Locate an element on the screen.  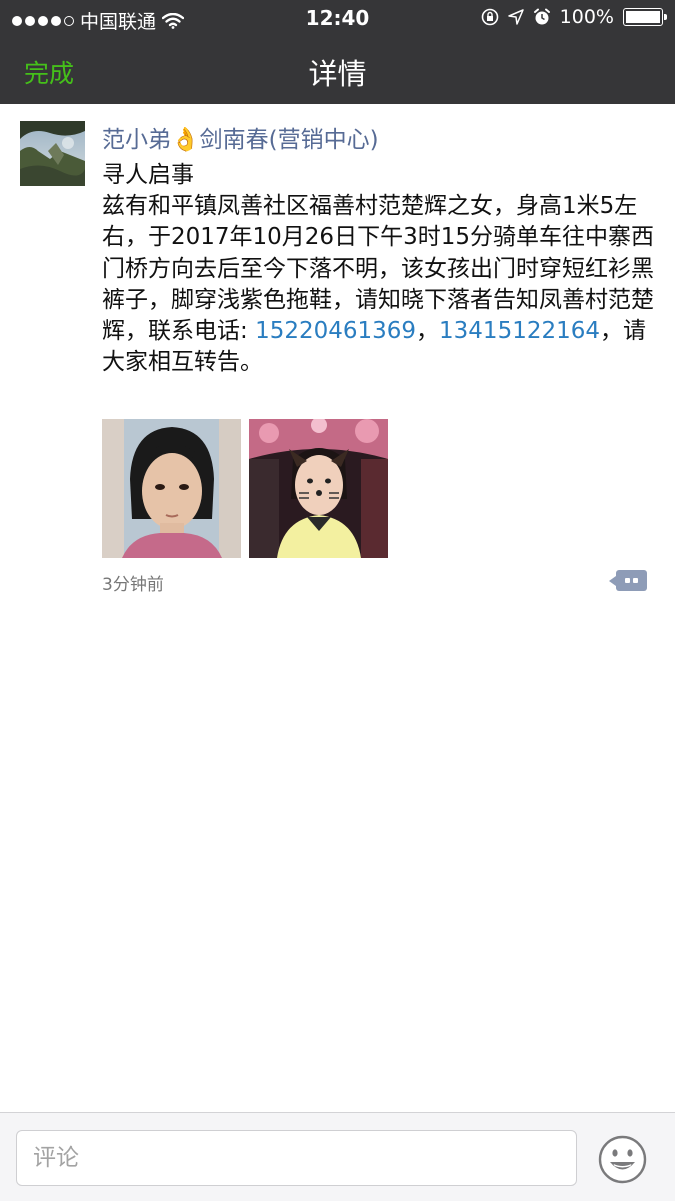
phone-link-2: 13415122164 is located at coordinates (519, 331).